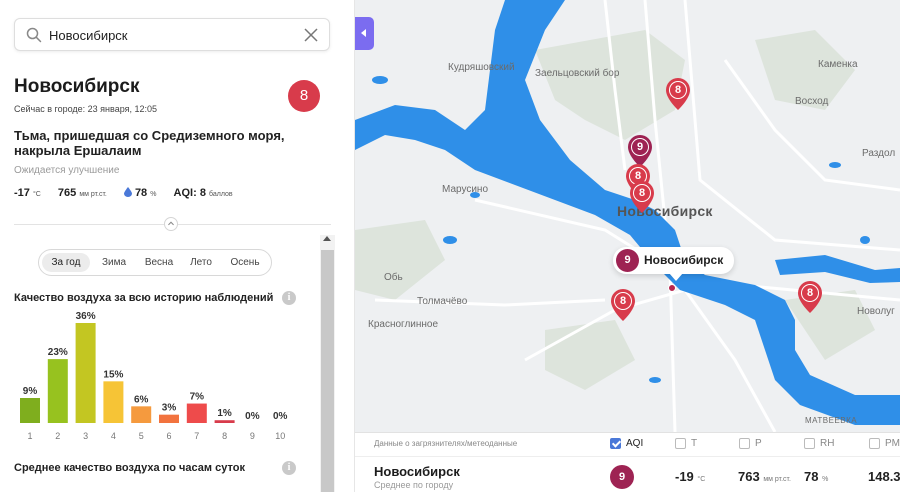 The height and width of the screenshot is (492, 900). What do you see at coordinates (171, 224) in the screenshot?
I see `chevron-up-icon` at bounding box center [171, 224].